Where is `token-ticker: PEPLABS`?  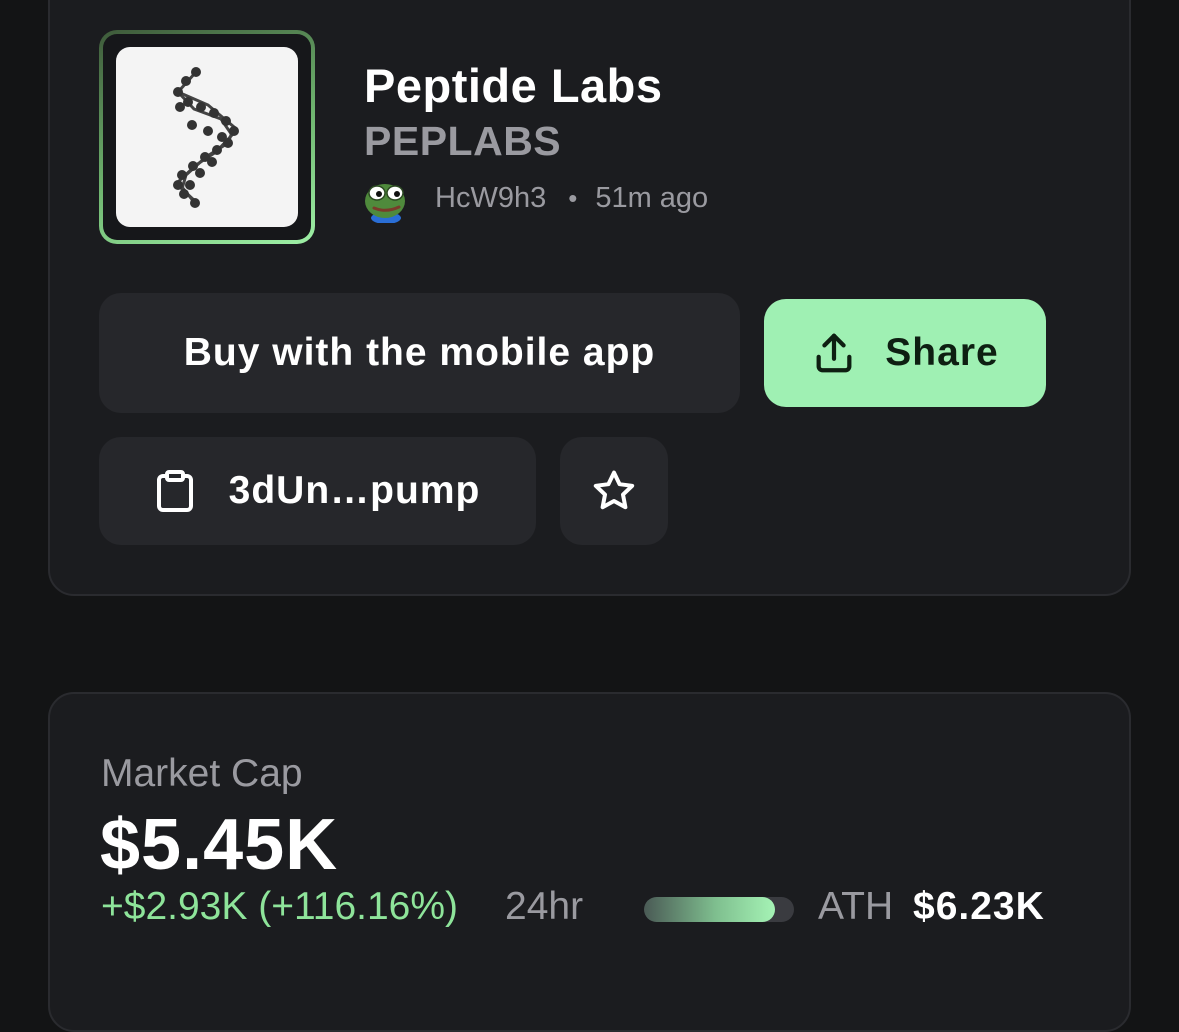
token-ticker: PEPLABS is located at coordinates (463, 141).